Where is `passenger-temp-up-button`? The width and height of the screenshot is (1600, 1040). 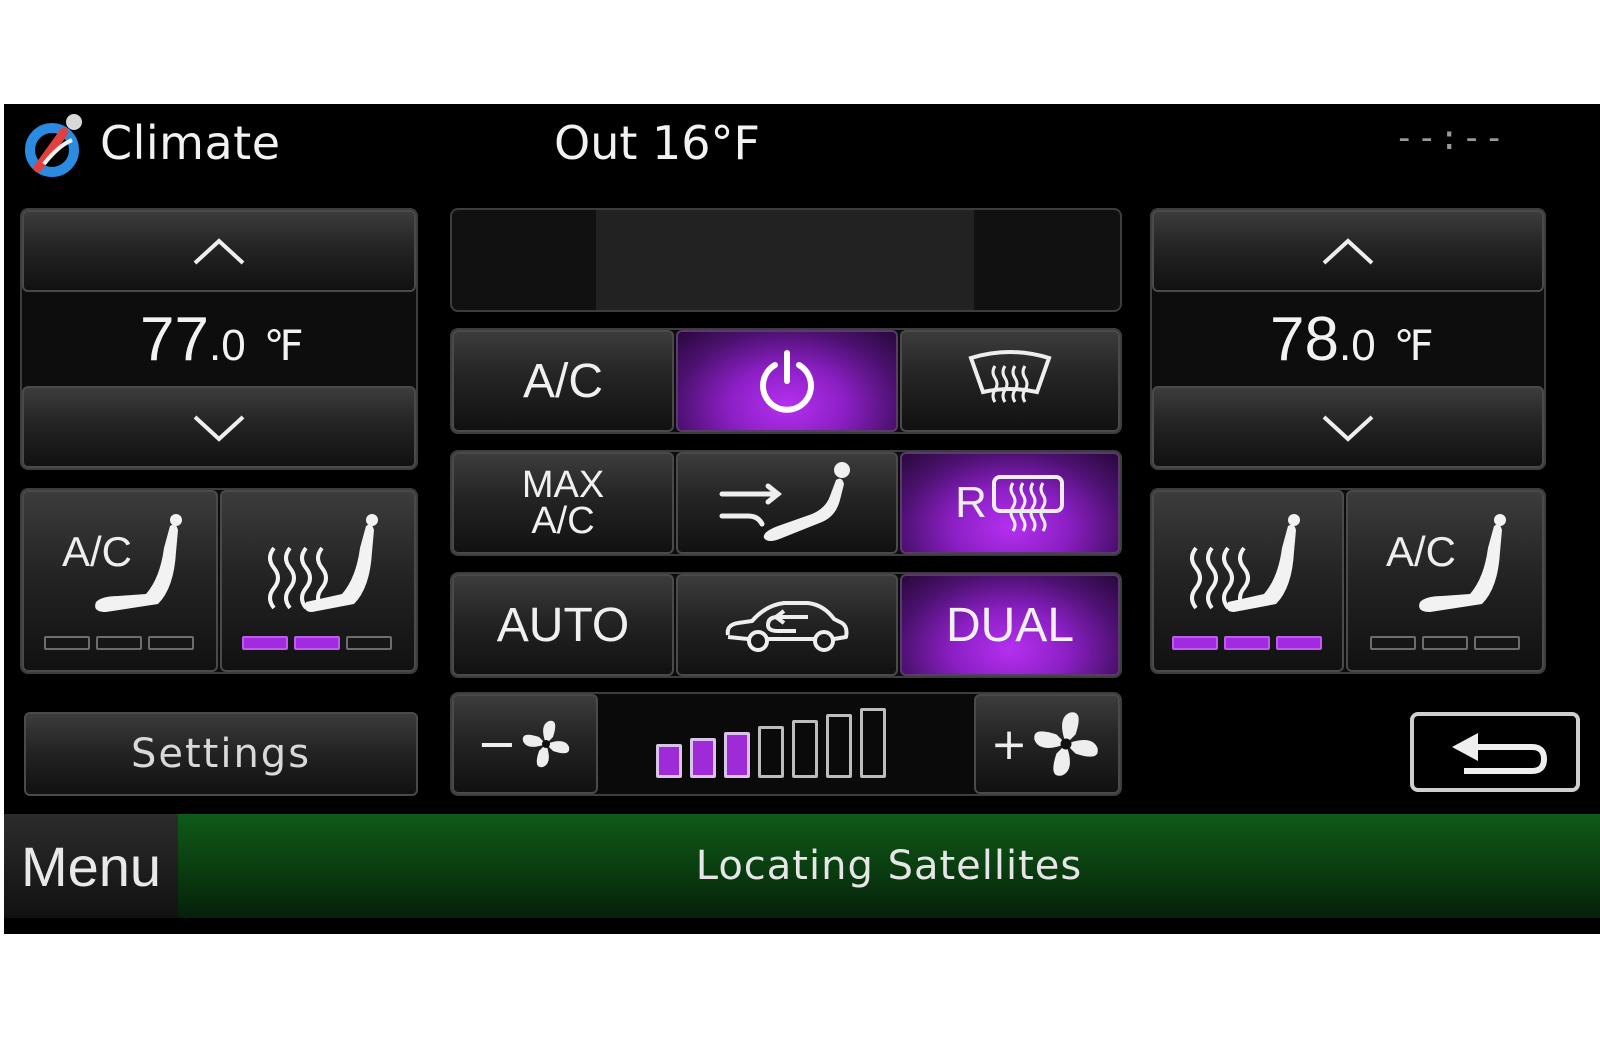 passenger-temp-up-button is located at coordinates (1348, 251).